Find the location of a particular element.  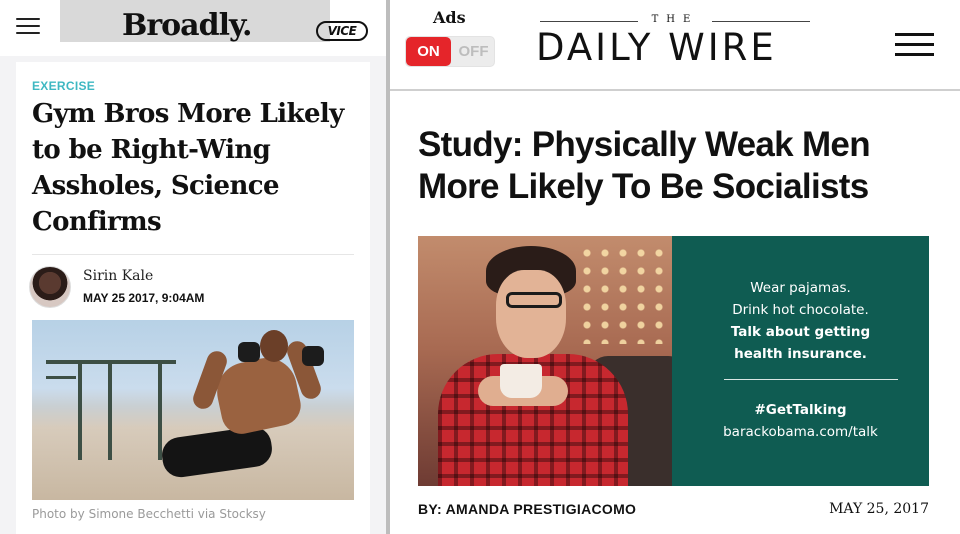

photo-credit: Photo by Simone Becchetti via Stocksy is located at coordinates (149, 514).